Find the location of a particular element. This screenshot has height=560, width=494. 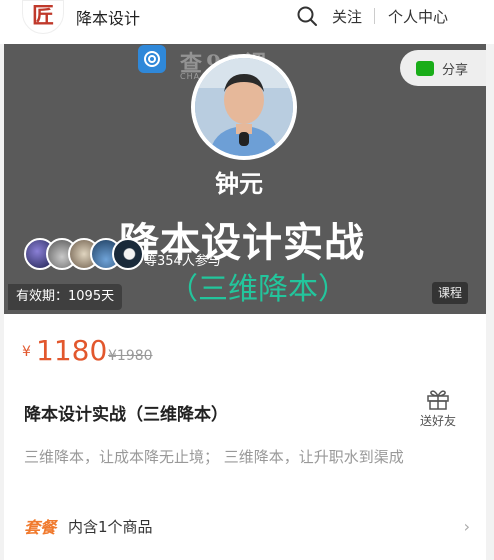

gift-icon is located at coordinates (438, 400).